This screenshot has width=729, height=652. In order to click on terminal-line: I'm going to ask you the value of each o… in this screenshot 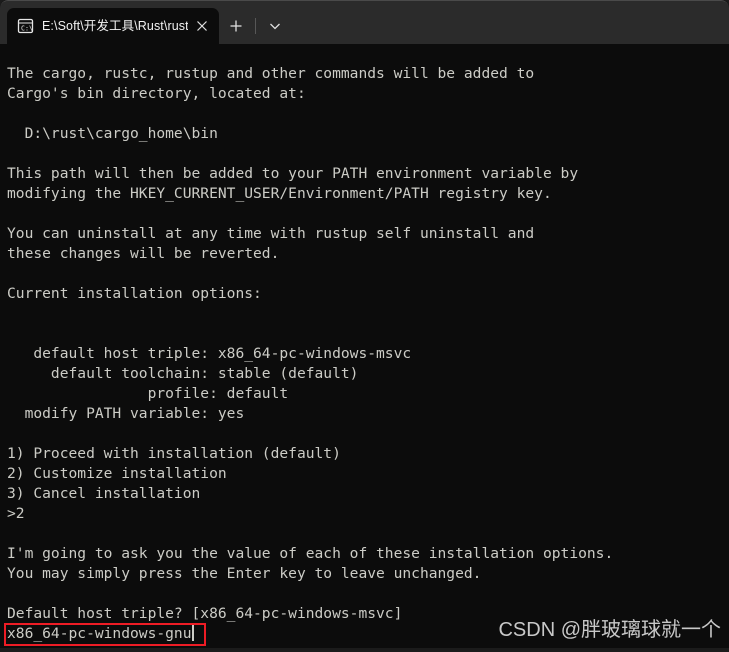, I will do `click(310, 553)`.